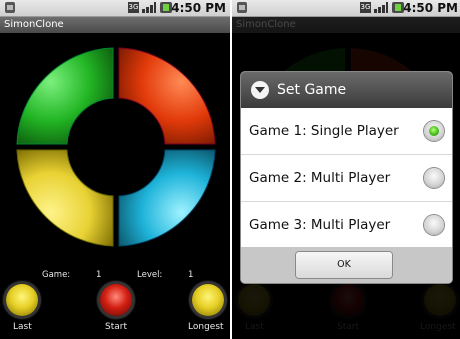  Describe the element at coordinates (206, 327) in the screenshot. I see `longest-label: Longest` at that location.